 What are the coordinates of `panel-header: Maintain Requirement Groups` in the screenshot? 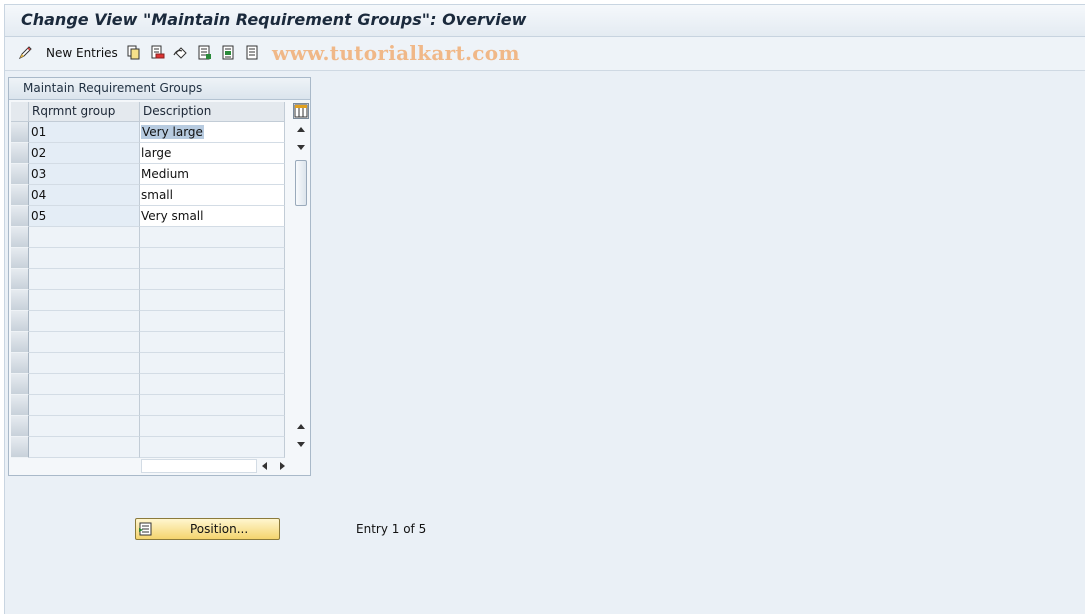 It's located at (159, 89).